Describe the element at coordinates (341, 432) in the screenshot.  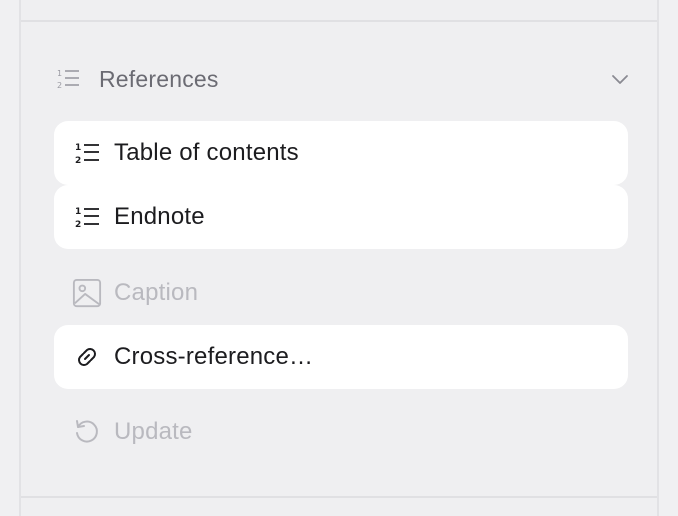
I see `update-button: Update` at that location.